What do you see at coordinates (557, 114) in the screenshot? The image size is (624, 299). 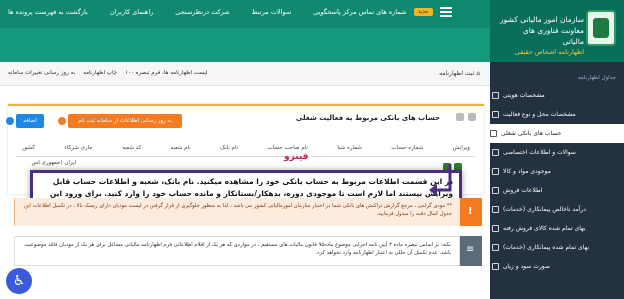 I see `sidebar-item-location: مشخصات محل و نوع فعالیت` at bounding box center [557, 114].